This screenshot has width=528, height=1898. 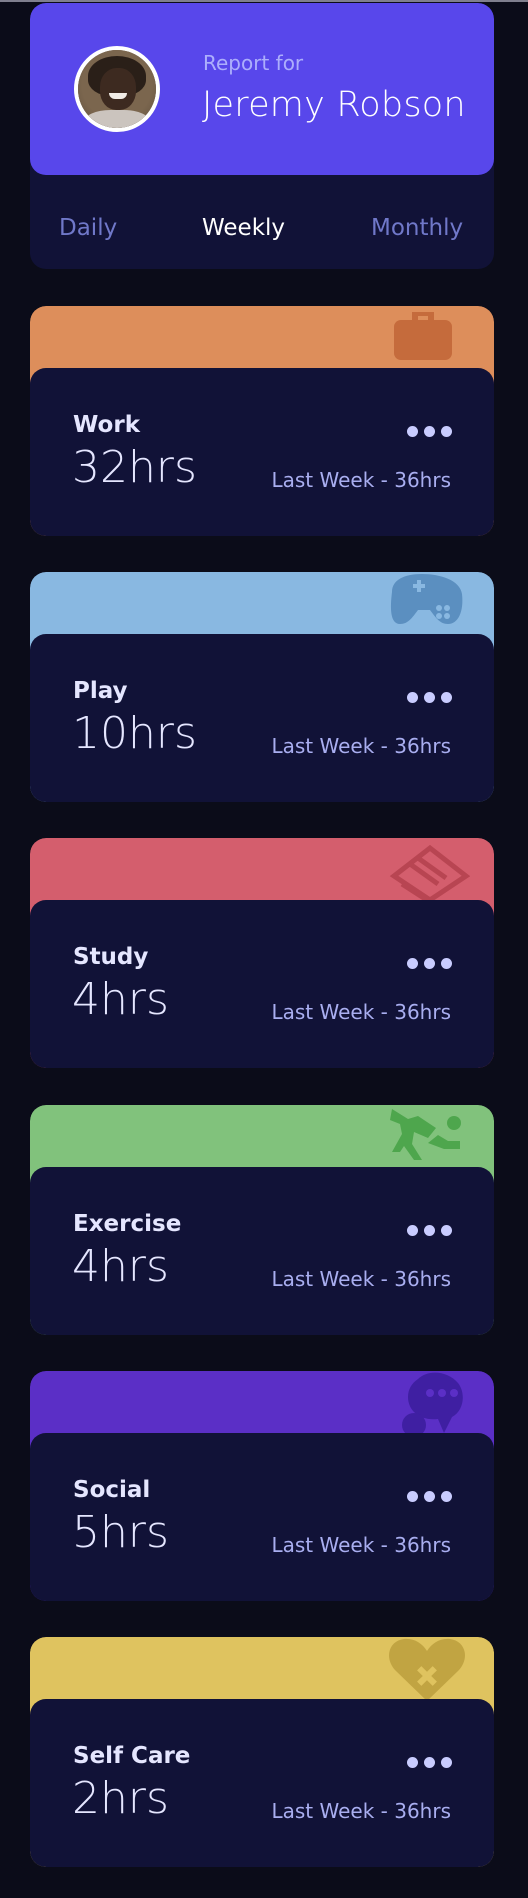 What do you see at coordinates (134, 467) in the screenshot?
I see `activity-current-hours: 32hrs` at bounding box center [134, 467].